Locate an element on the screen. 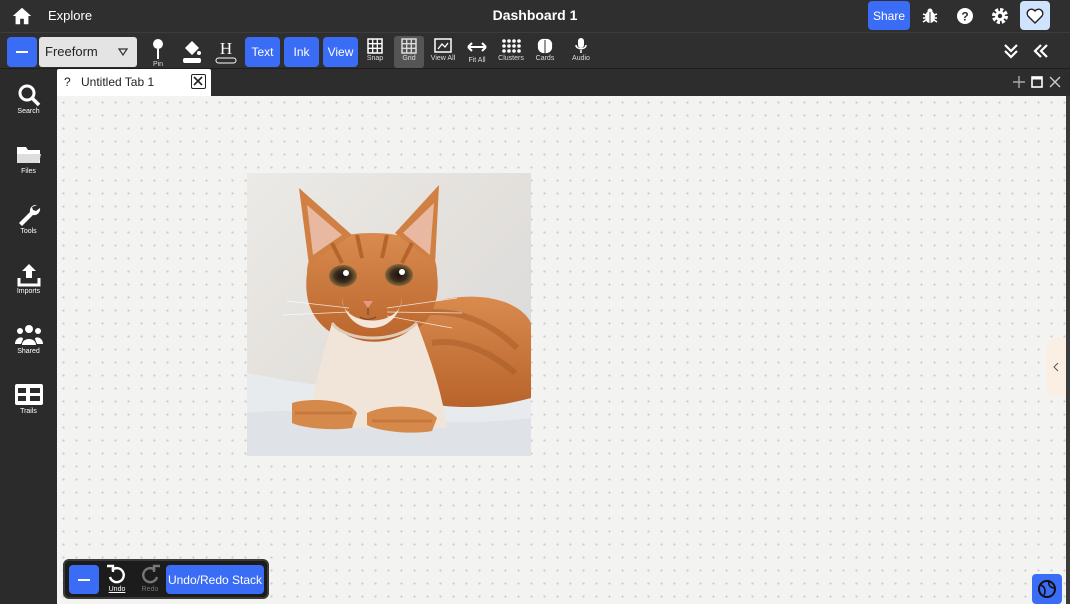 The height and width of the screenshot is (604, 1070). sidebar-item-label: Files is located at coordinates (28, 171).